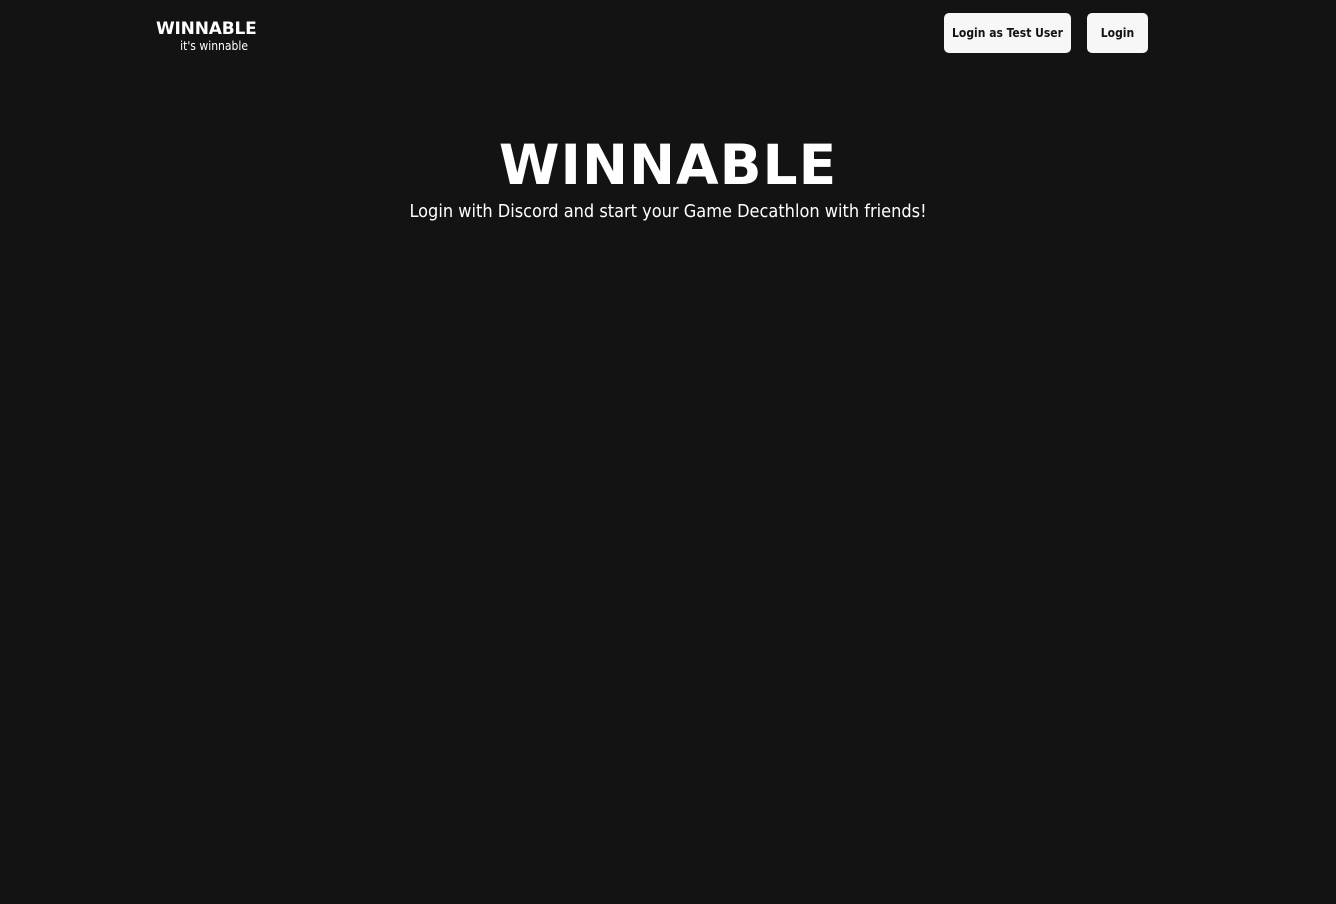 This screenshot has width=1336, height=904. What do you see at coordinates (206, 29) in the screenshot?
I see `brand-name: WINNABLE` at bounding box center [206, 29].